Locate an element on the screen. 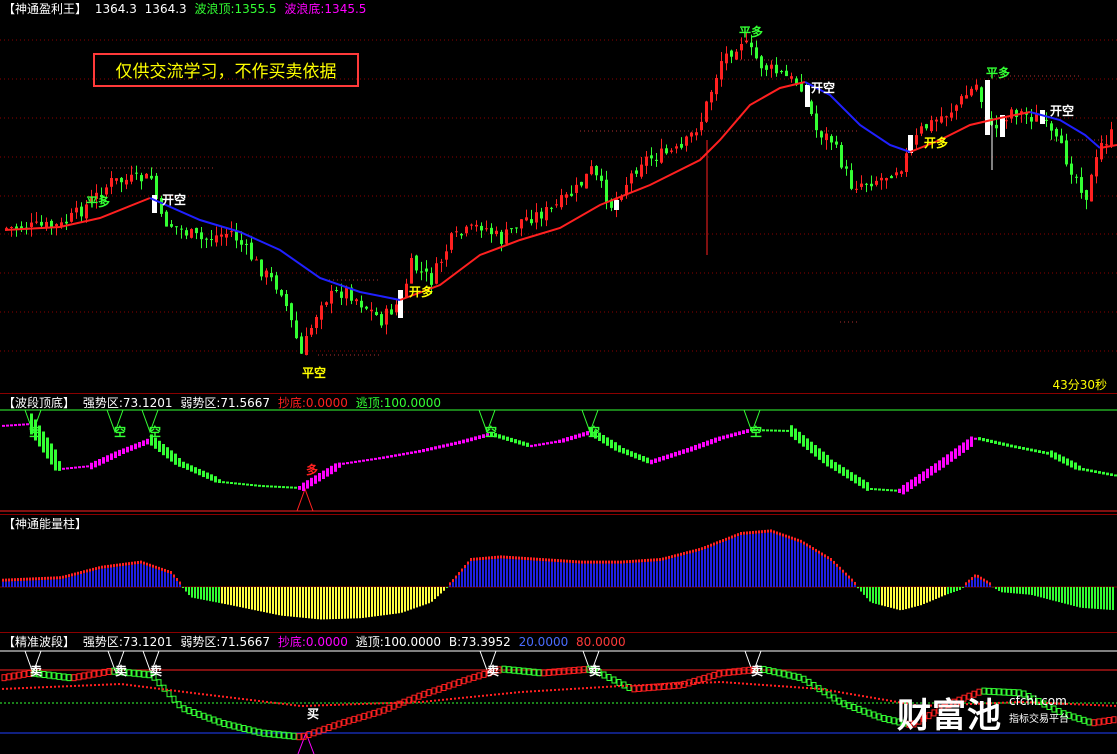 This screenshot has width=1117, height=754. signal-candle is located at coordinates (154, 204).